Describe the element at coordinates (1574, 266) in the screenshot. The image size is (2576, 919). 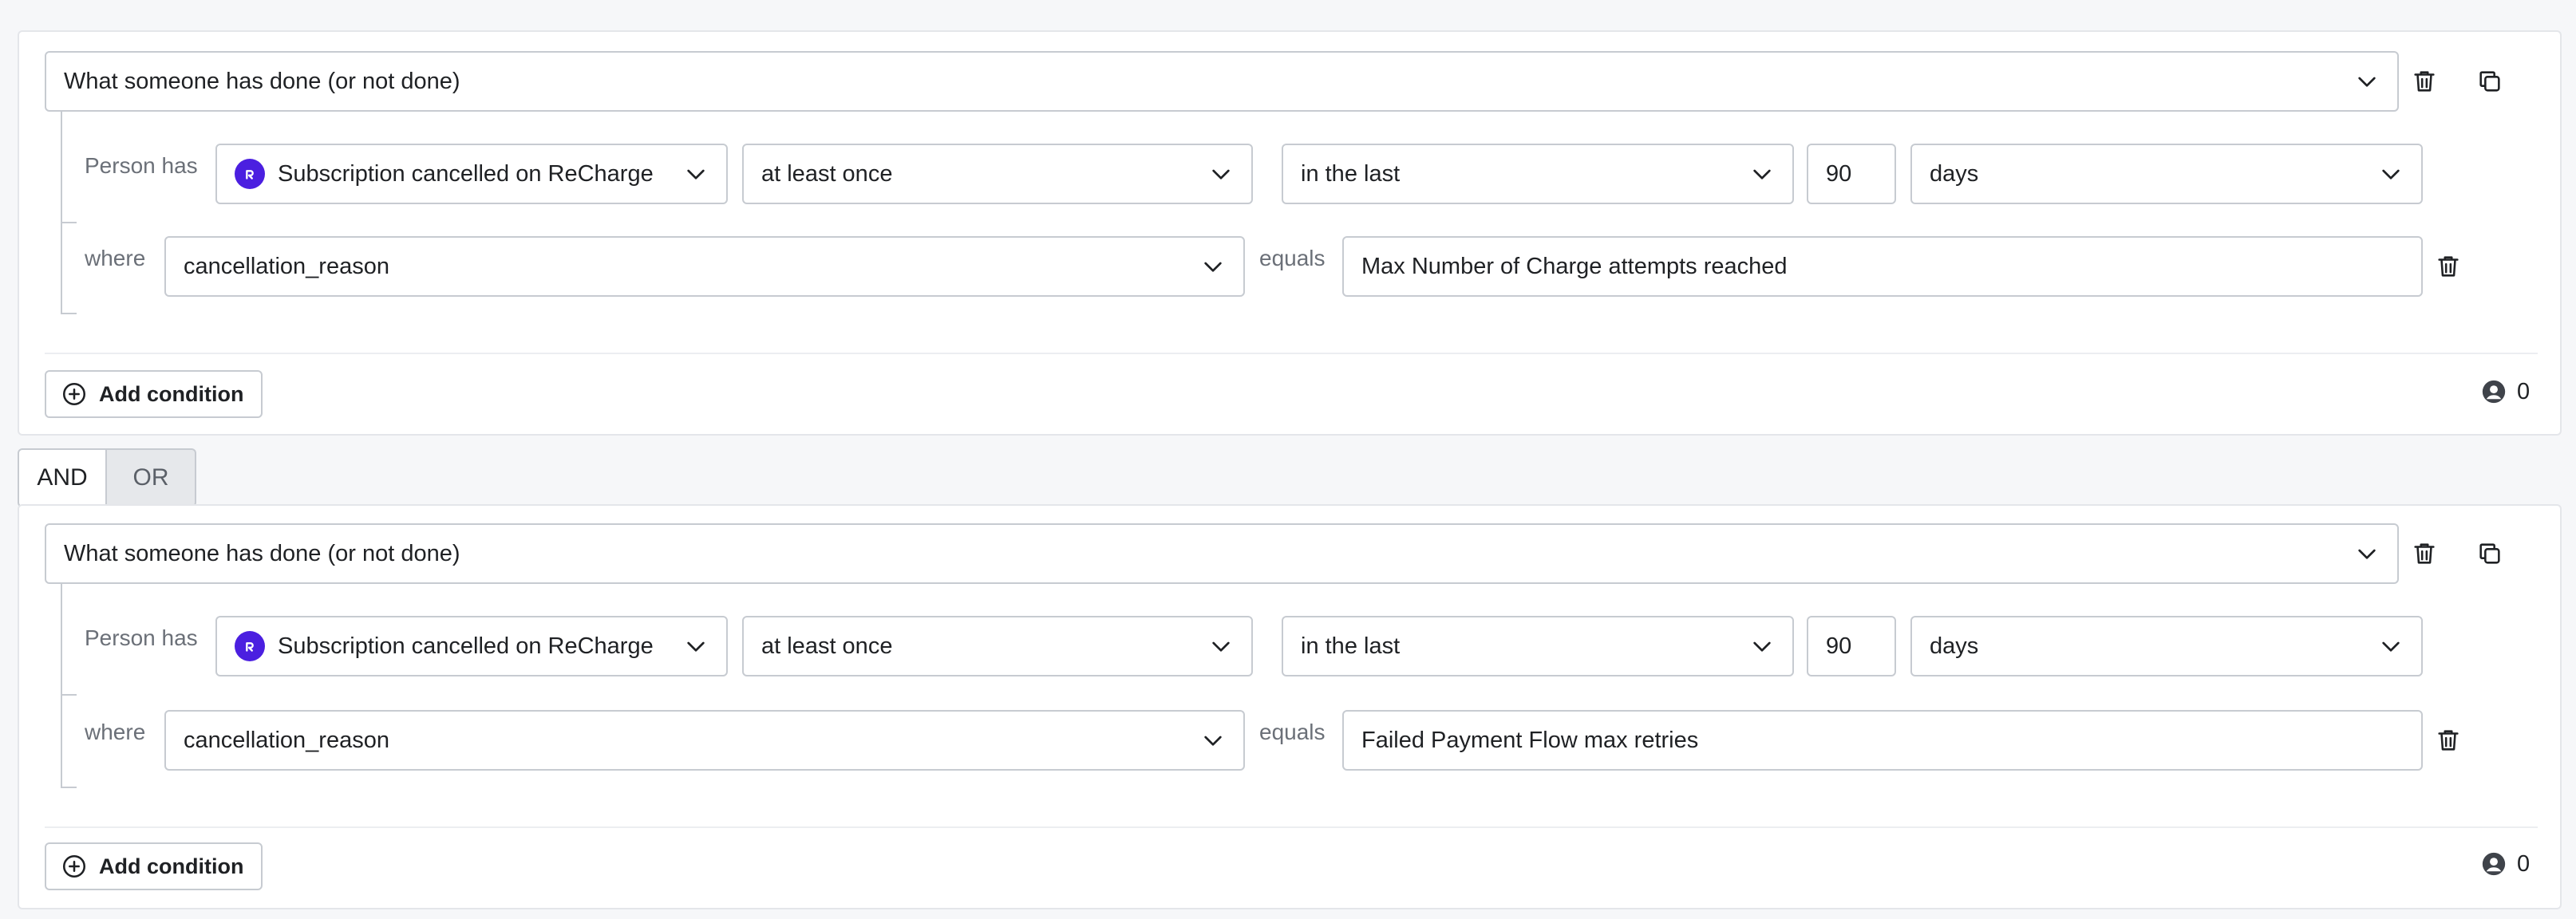
I see `value-text: Max Number of Charge attempts reached` at that location.